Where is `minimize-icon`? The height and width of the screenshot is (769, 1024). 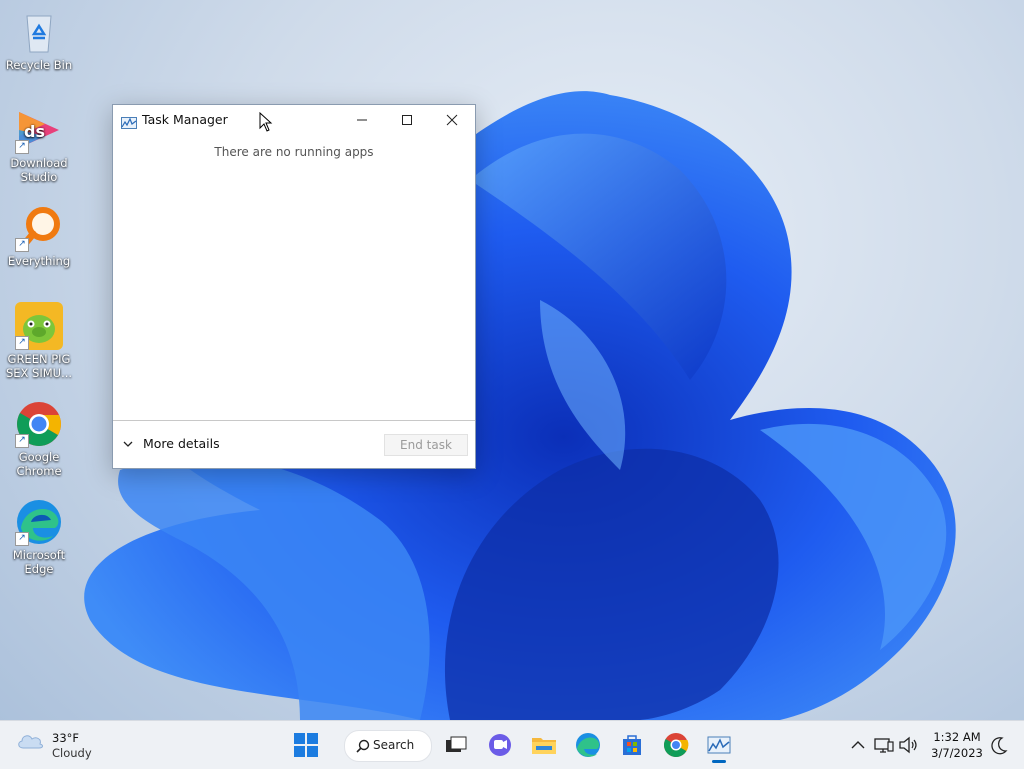
minimize-icon is located at coordinates (362, 120).